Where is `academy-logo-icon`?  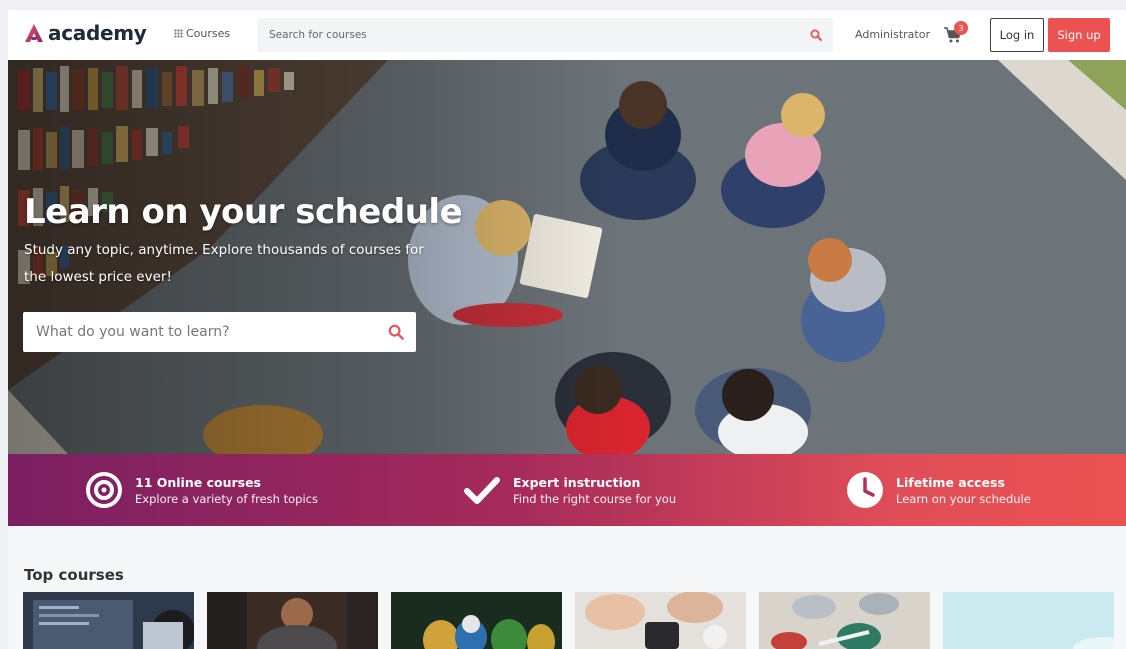 academy-logo-icon is located at coordinates (34, 33).